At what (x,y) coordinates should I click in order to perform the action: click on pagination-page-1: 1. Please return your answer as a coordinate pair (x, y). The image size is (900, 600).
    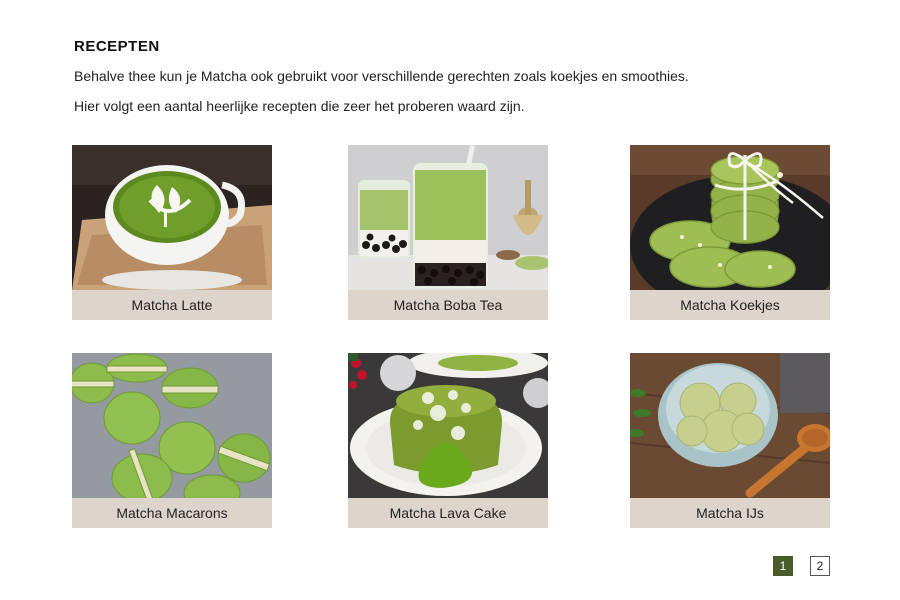
    Looking at the image, I should click on (783, 566).